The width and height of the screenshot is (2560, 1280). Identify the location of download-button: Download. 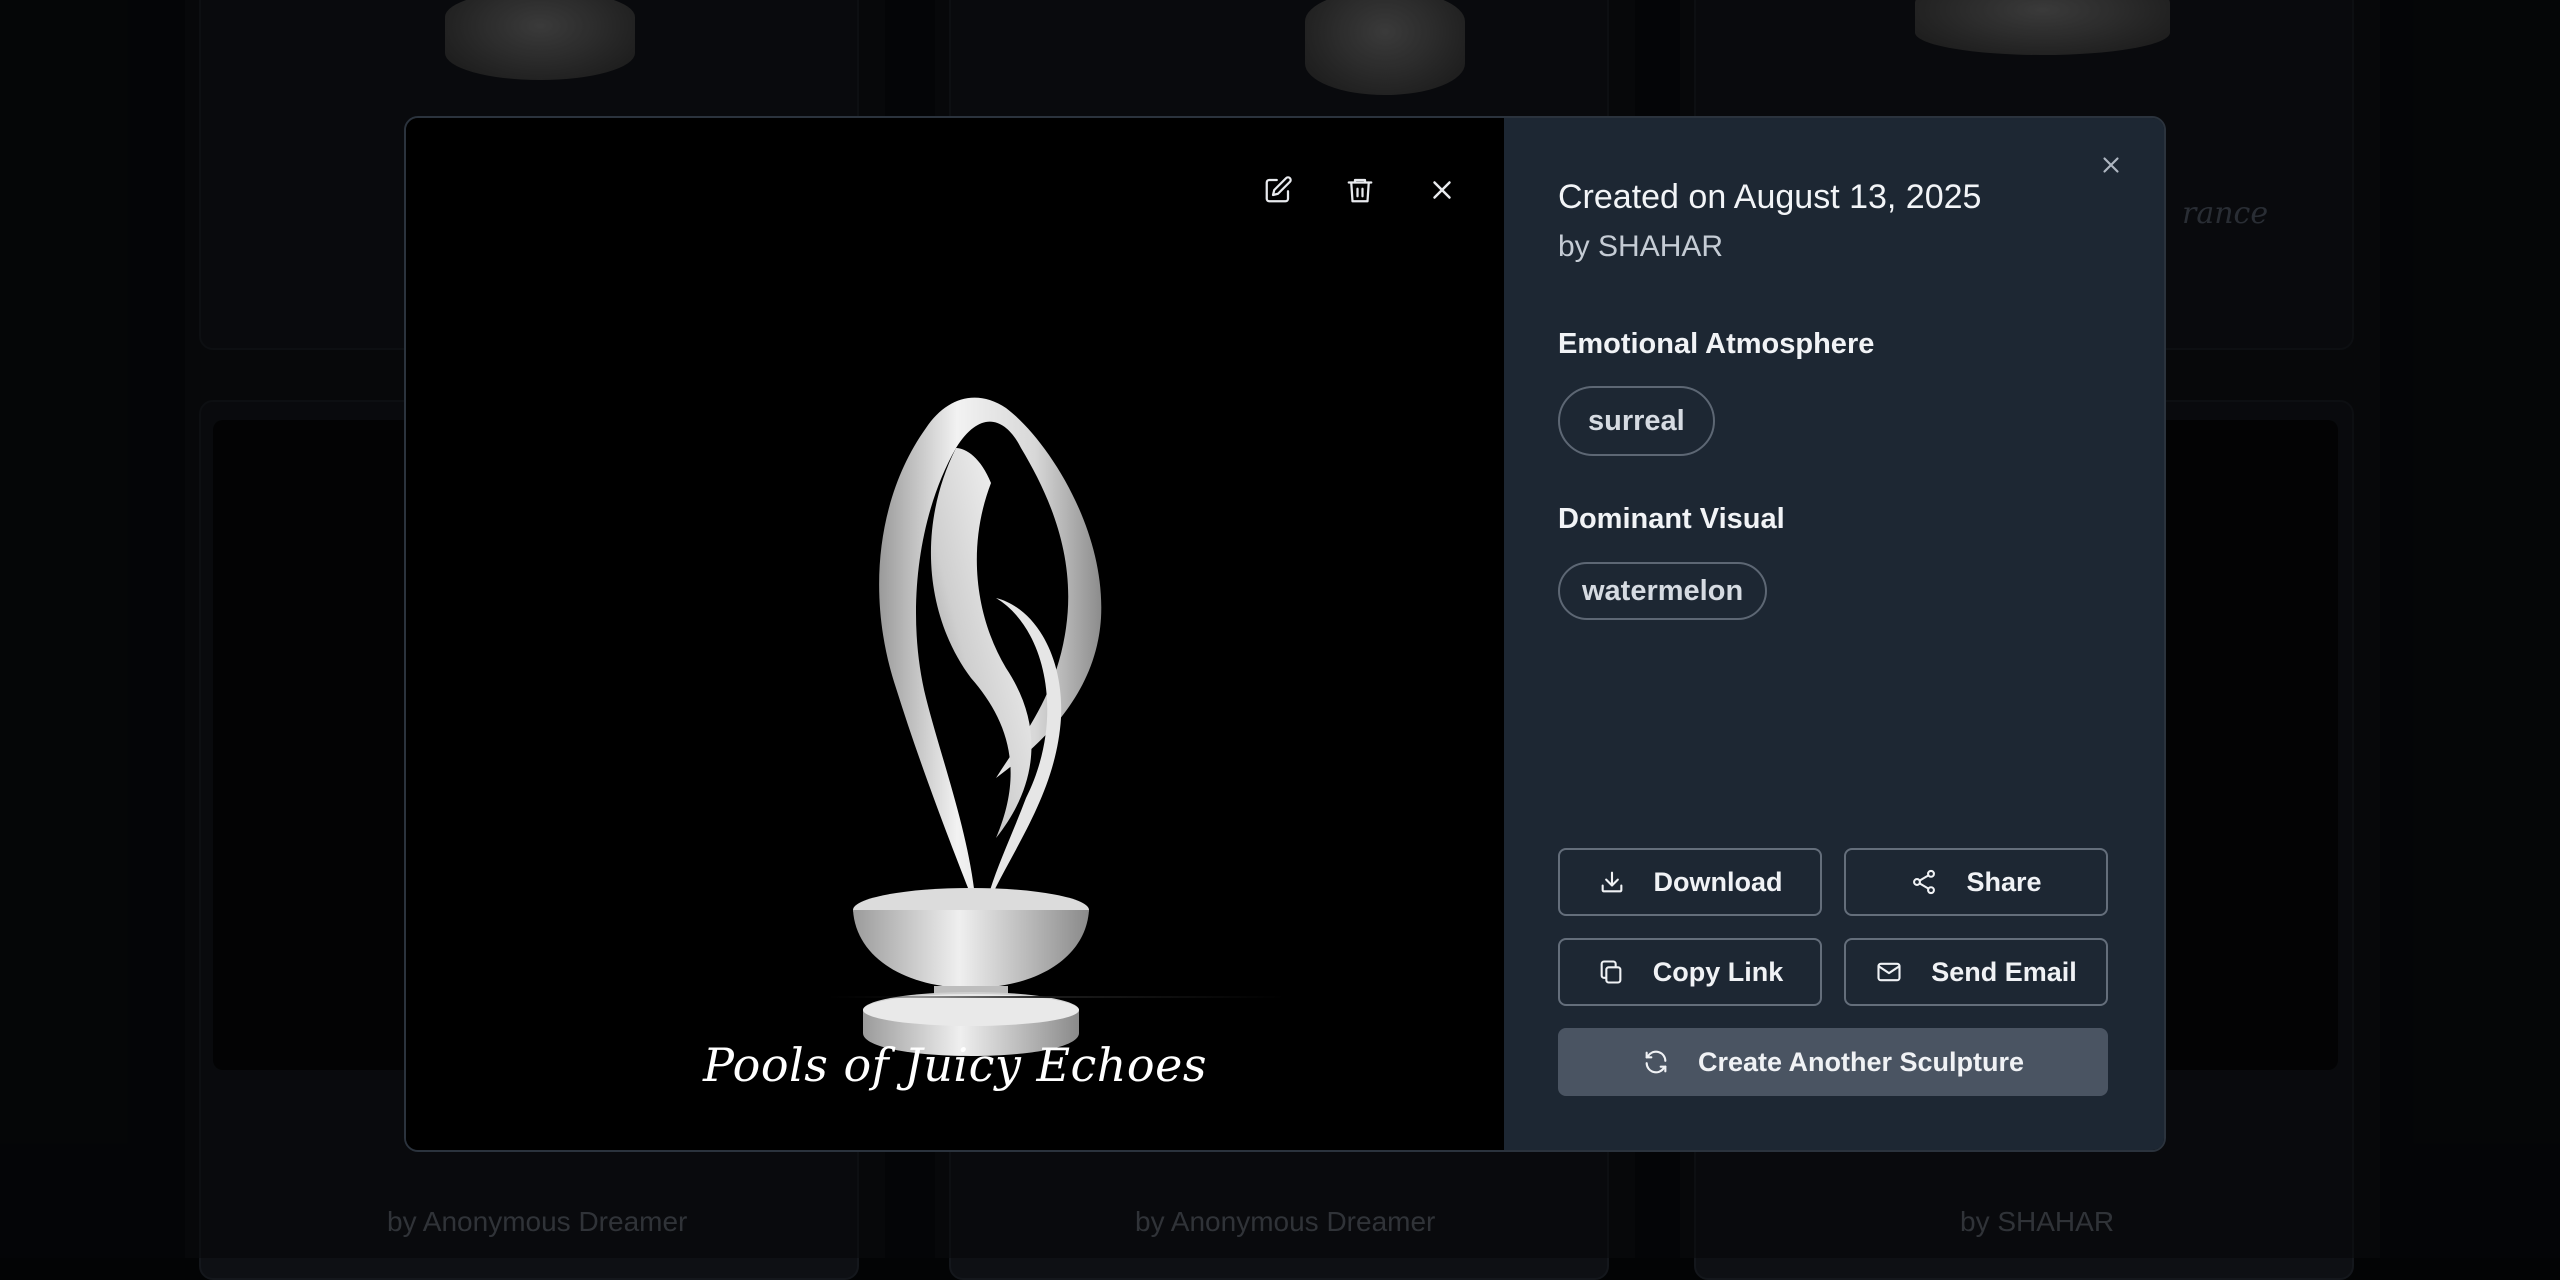
(1690, 882).